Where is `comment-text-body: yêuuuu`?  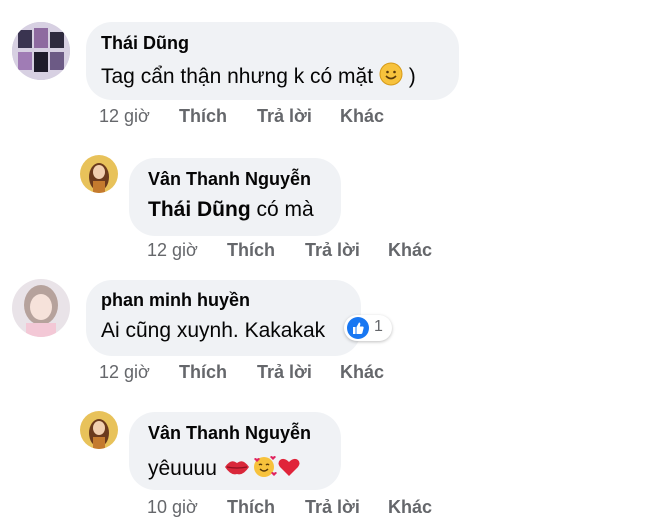
comment-text-body: yêuuuu is located at coordinates (182, 468).